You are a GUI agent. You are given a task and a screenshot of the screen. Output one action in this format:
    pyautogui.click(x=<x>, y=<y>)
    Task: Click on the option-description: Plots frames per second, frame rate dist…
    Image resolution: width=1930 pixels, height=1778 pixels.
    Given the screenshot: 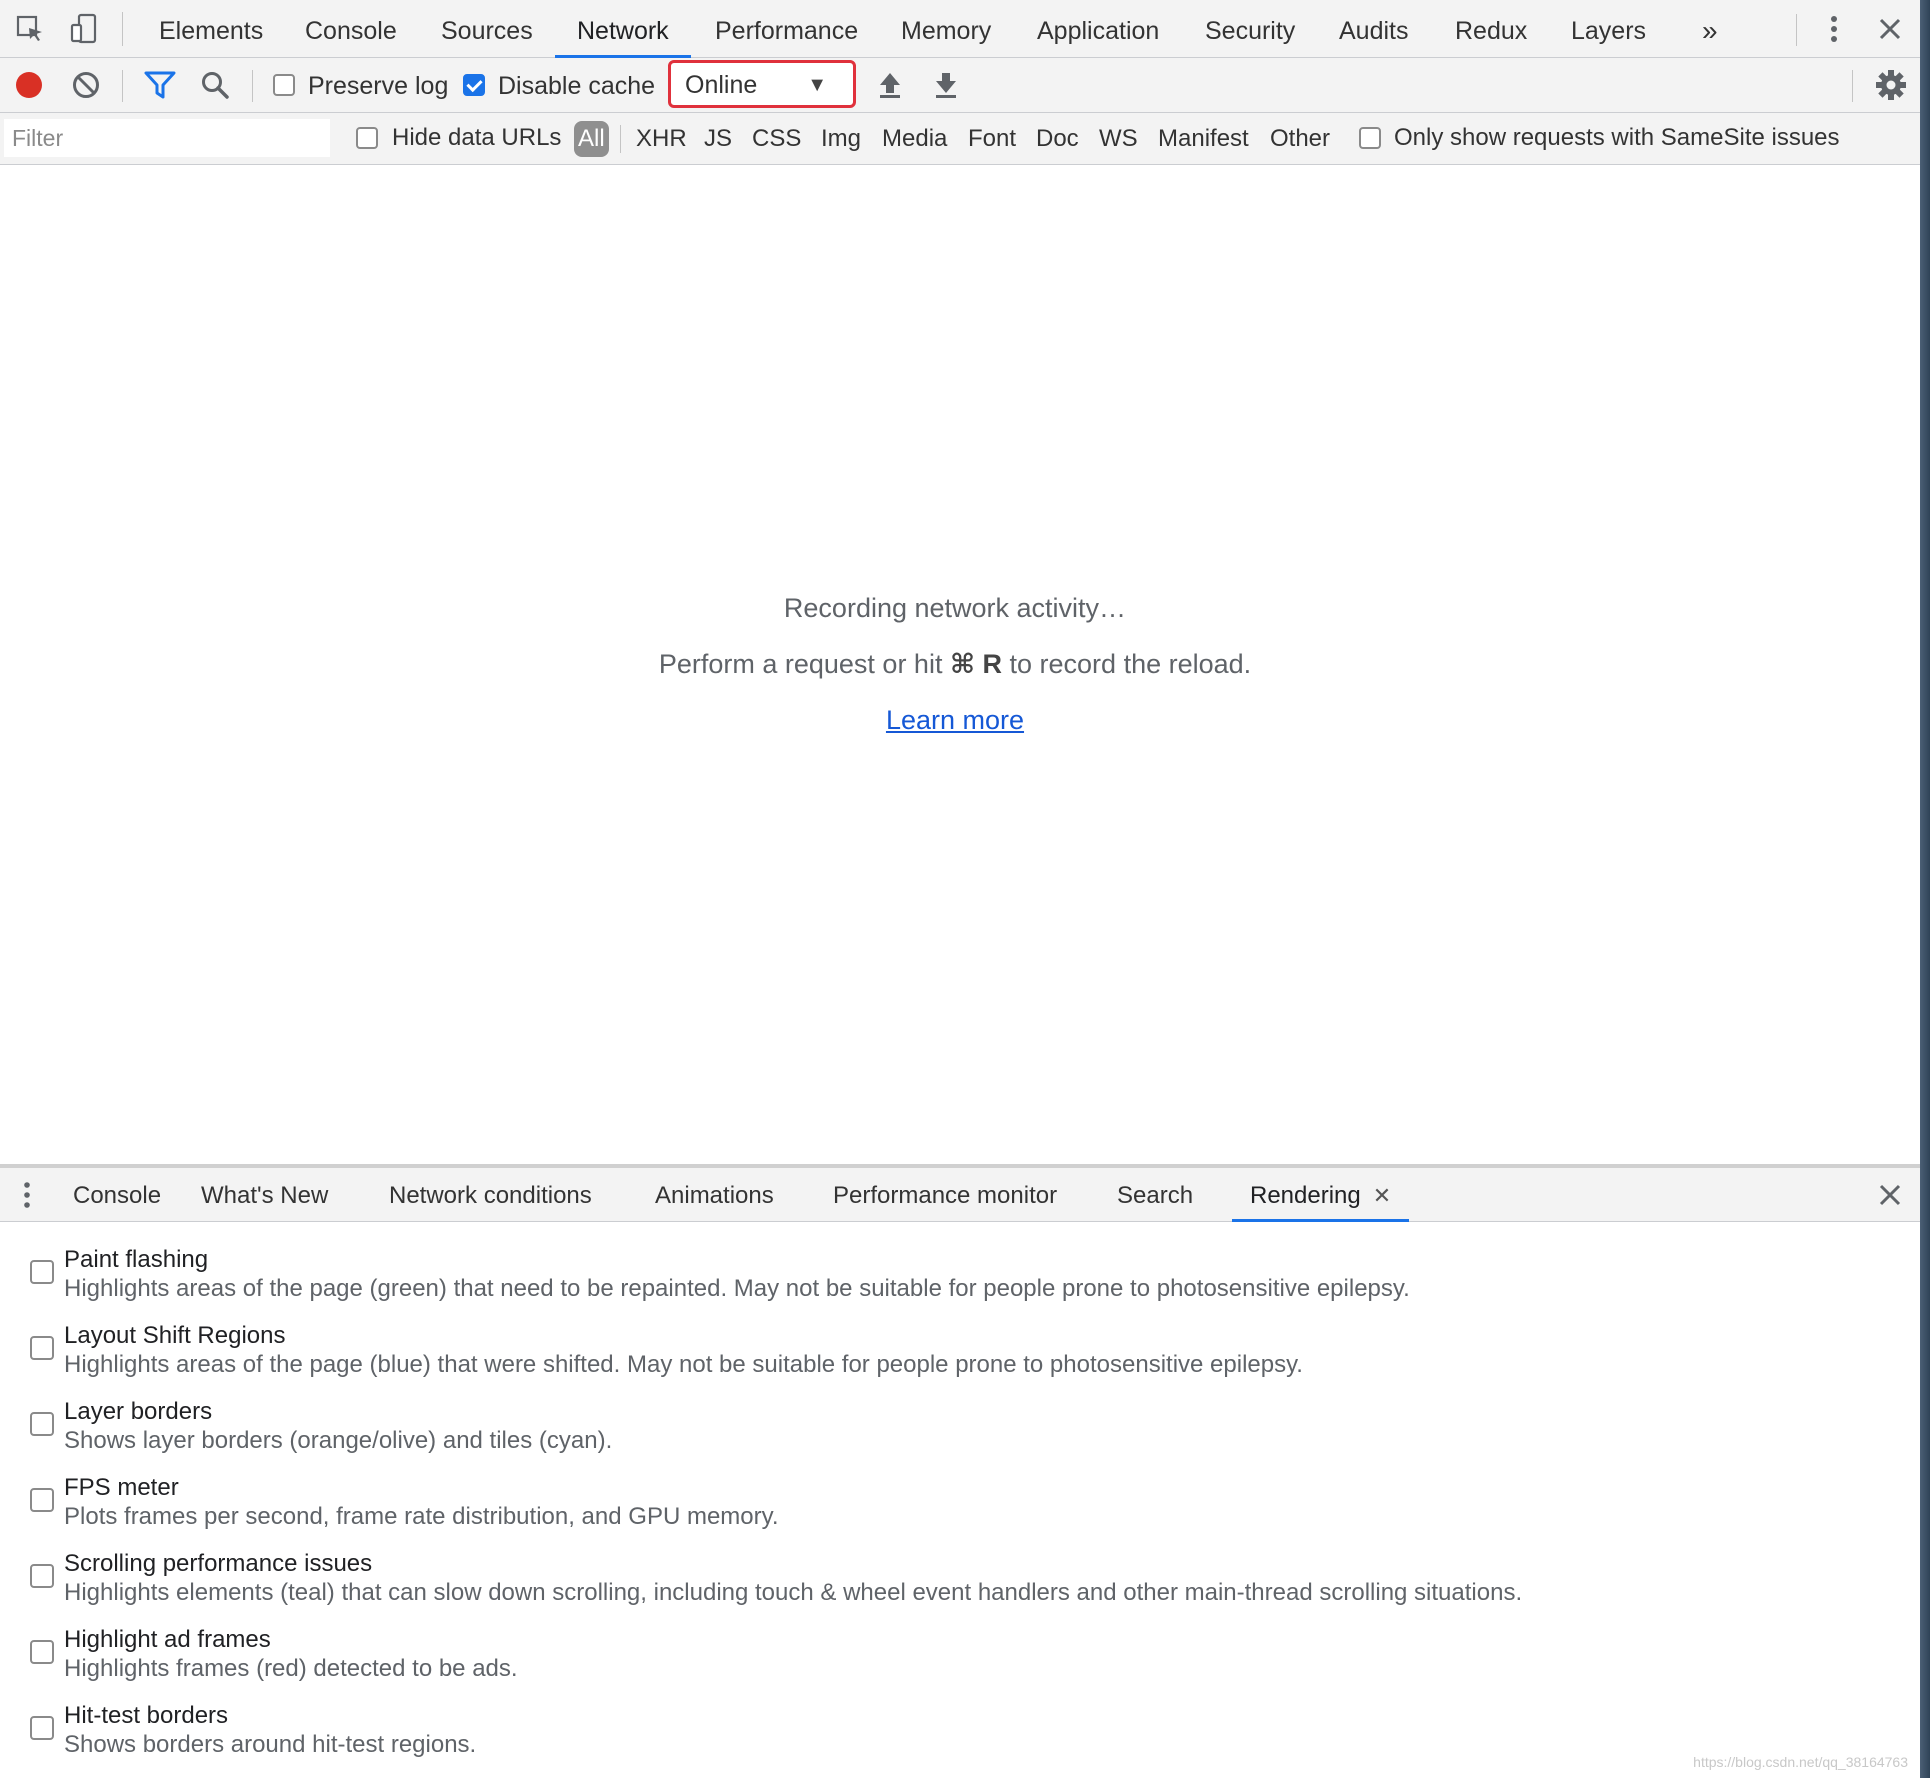 What is the action you would take?
    pyautogui.click(x=421, y=1516)
    